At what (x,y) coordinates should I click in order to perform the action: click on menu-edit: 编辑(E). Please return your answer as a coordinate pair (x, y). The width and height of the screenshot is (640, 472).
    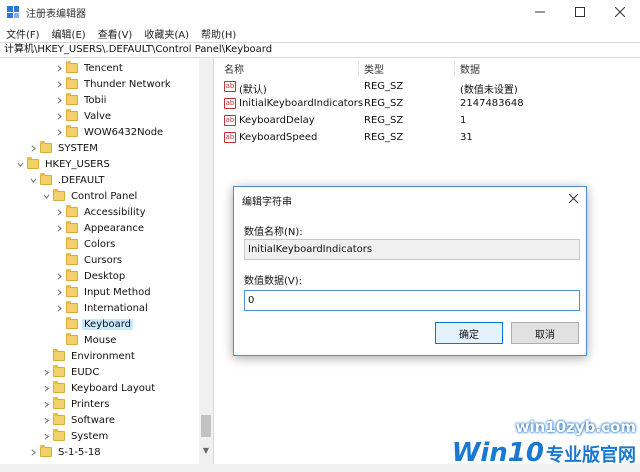
    Looking at the image, I should click on (69, 33).